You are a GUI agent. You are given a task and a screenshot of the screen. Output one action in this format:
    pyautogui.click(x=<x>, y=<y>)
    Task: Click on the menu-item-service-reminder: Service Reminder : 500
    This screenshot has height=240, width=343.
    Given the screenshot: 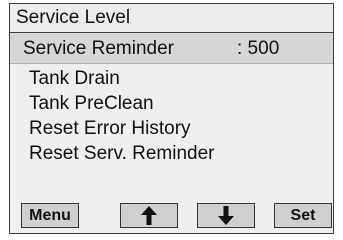 What is the action you would take?
    pyautogui.click(x=171, y=48)
    